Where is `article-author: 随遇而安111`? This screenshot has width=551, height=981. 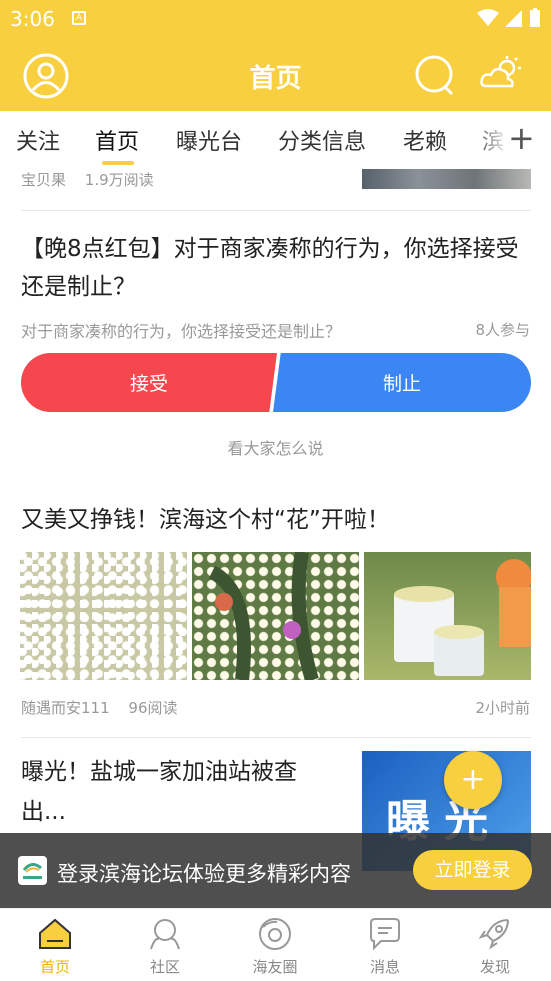
article-author: 随遇而安111 is located at coordinates (65, 708).